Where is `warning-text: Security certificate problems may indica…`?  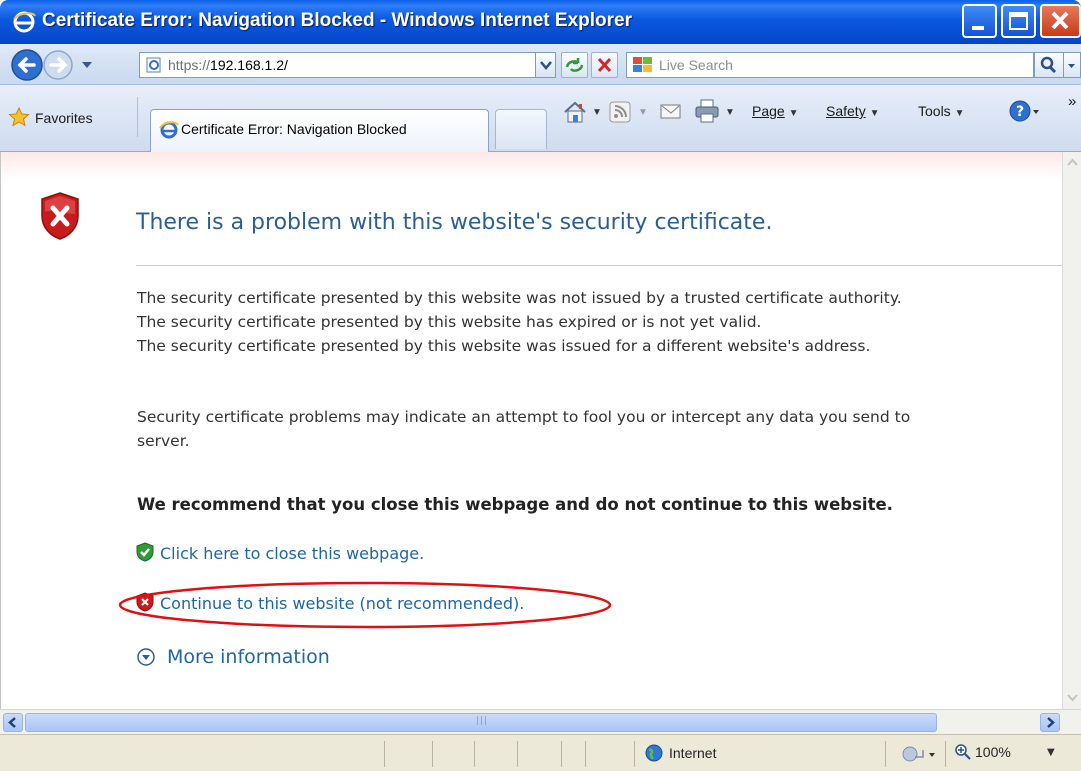
warning-text: Security certificate problems may indica… is located at coordinates (523, 429).